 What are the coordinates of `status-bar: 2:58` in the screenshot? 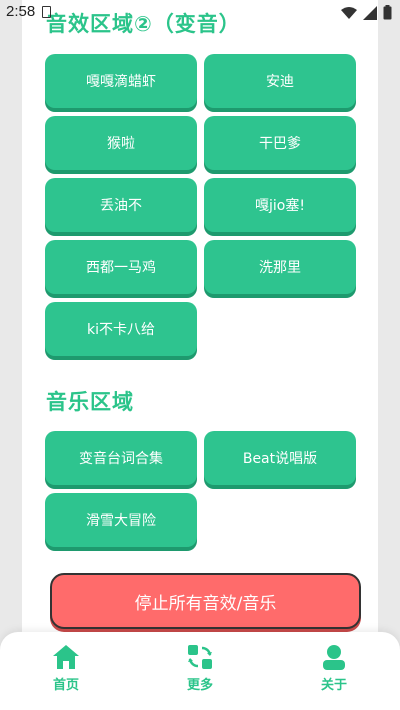 It's located at (200, 13).